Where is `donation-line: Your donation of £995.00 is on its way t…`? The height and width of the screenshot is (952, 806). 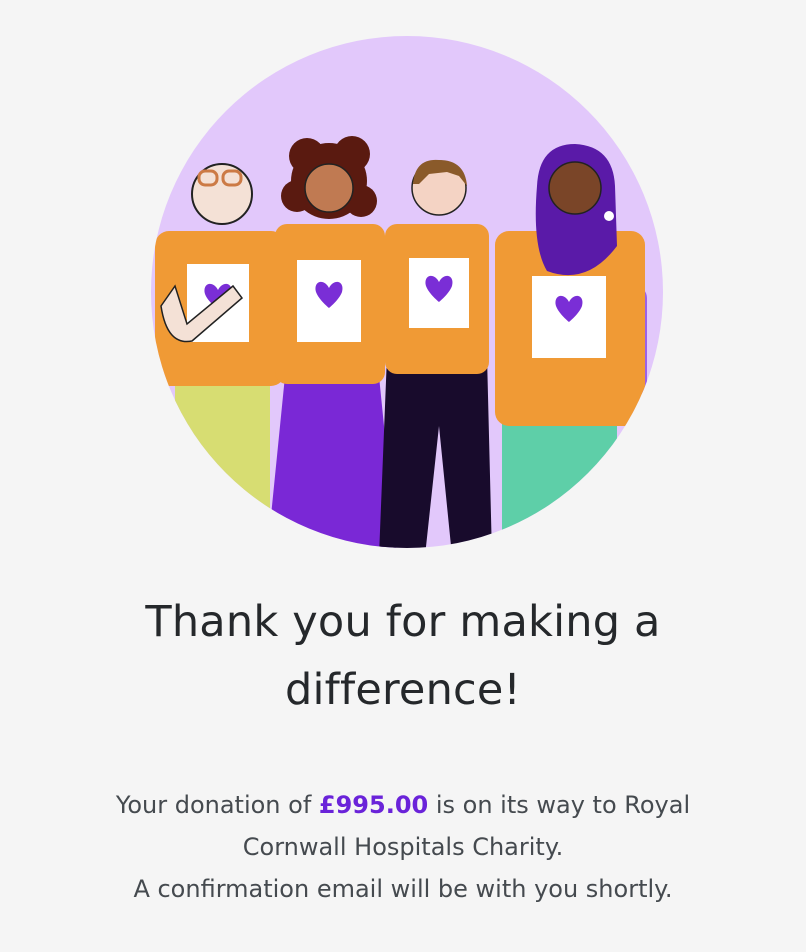
donation-line: Your donation of £995.00 is on its way t… is located at coordinates (403, 805).